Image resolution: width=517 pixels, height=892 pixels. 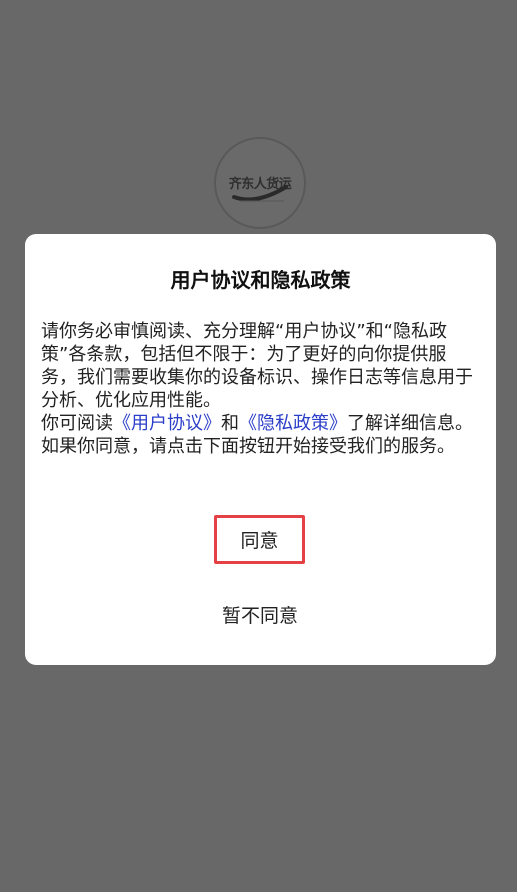 I want to click on logo-circle: 齐东人货运, so click(x=260, y=183).